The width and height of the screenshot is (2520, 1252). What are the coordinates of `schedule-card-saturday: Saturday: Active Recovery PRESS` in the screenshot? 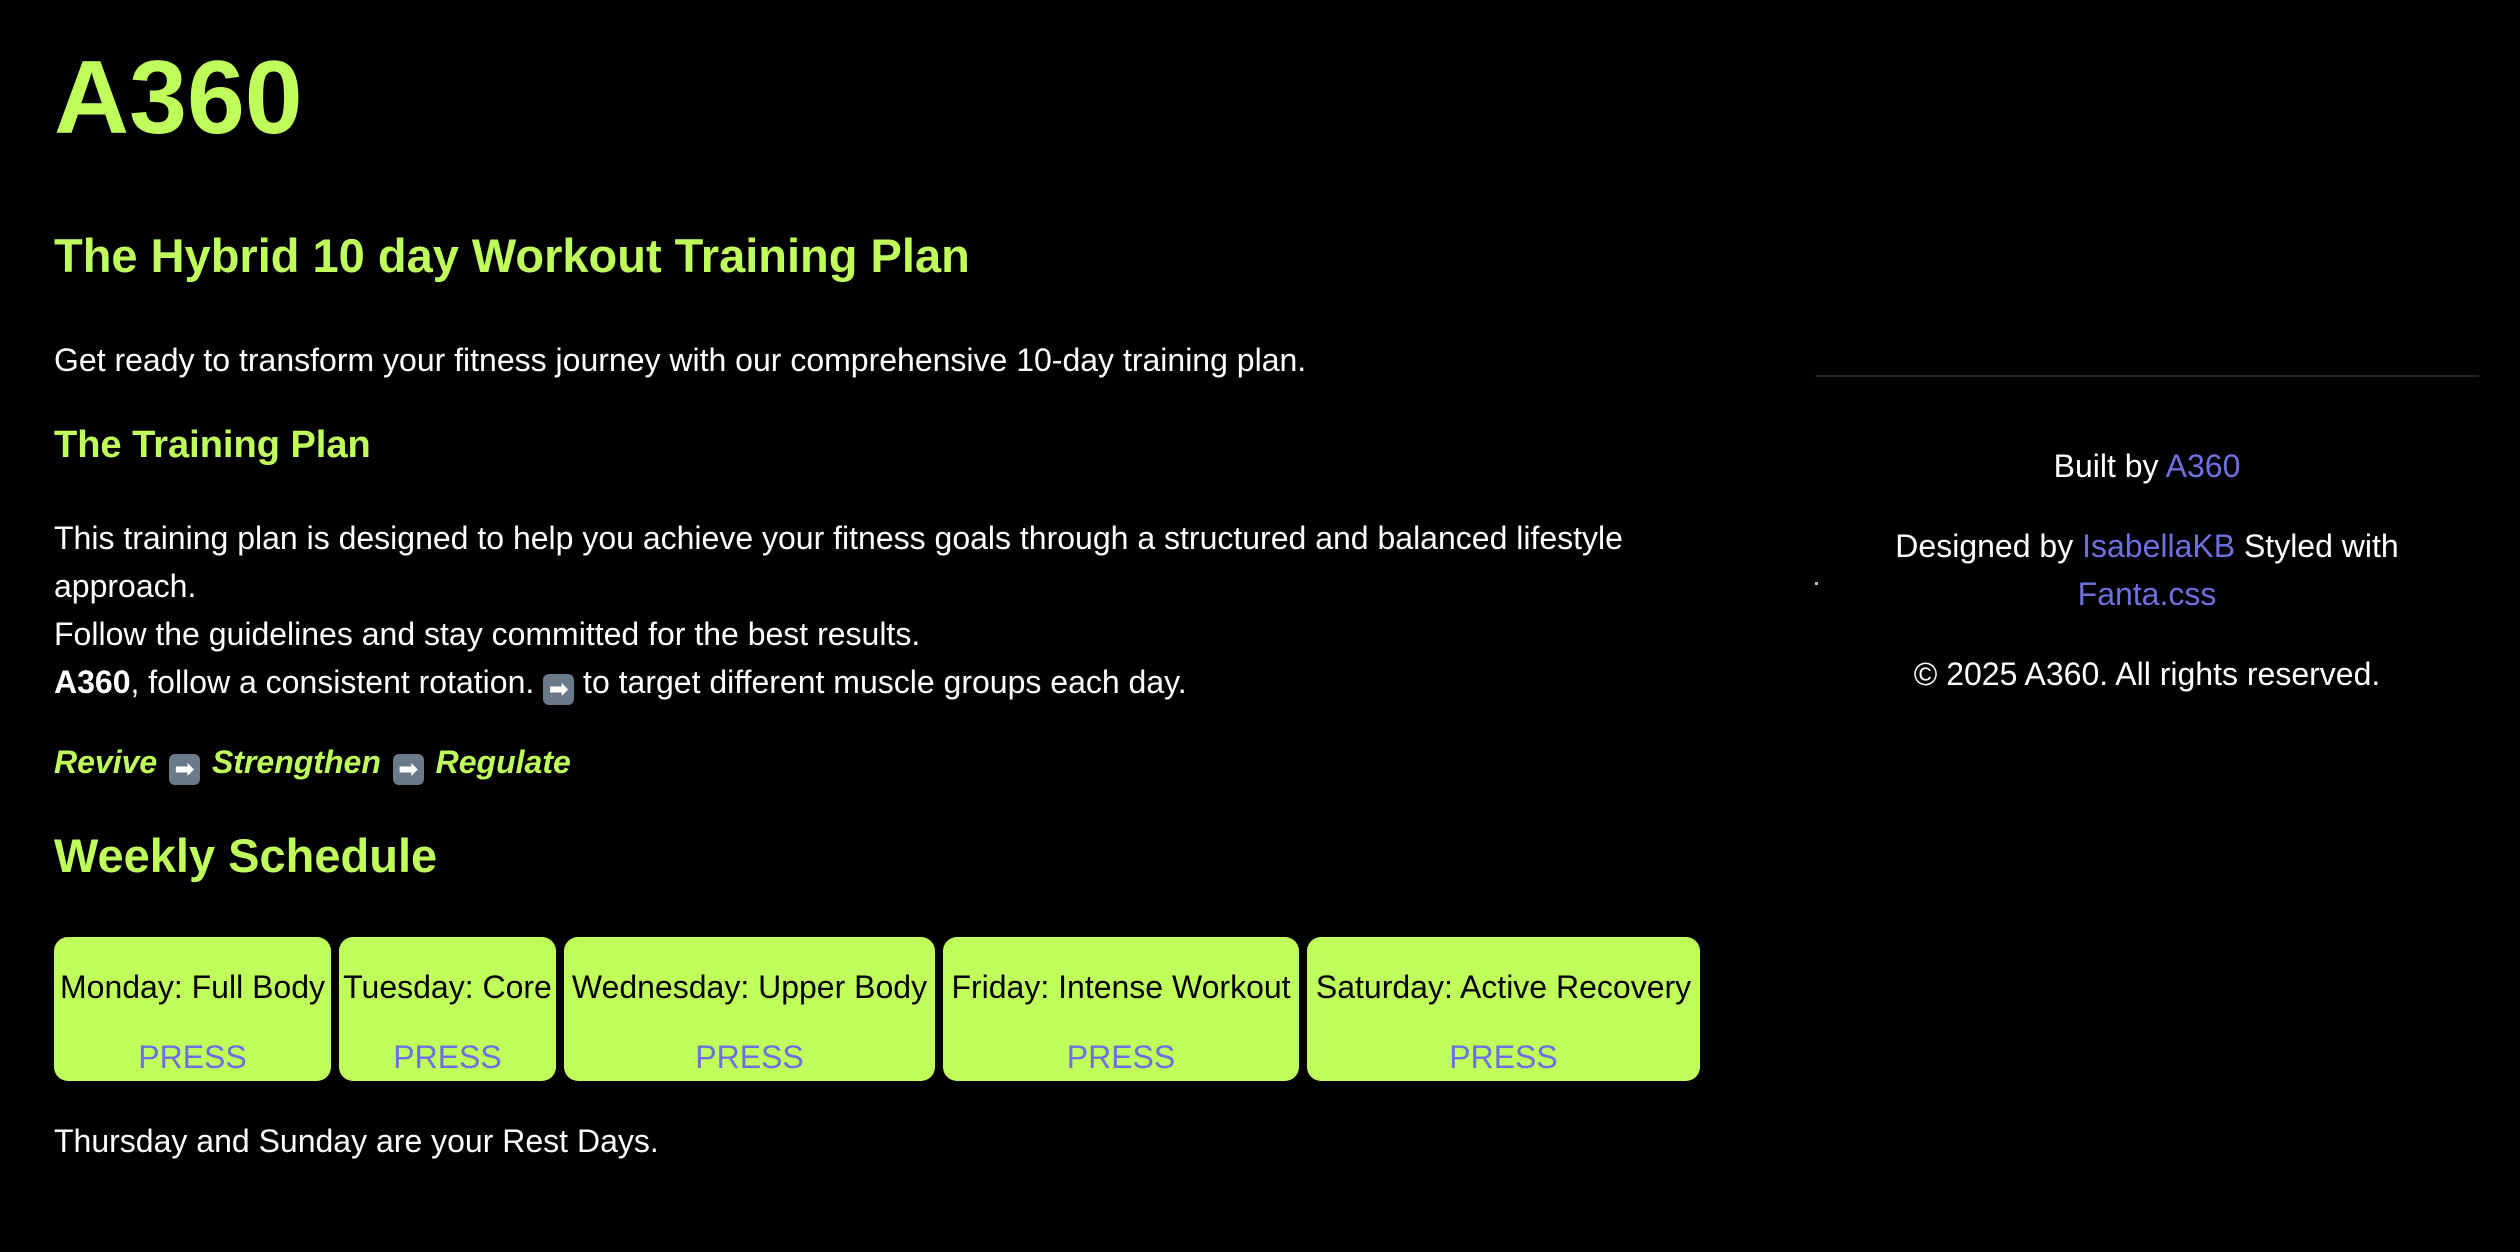 It's located at (1503, 1009).